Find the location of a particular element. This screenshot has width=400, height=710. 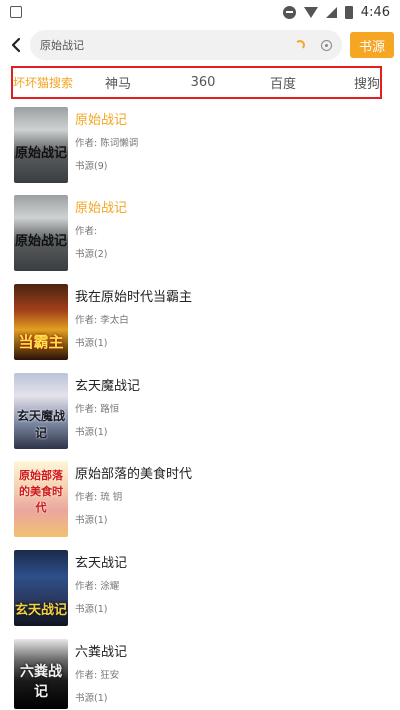

search-bar: 原始战记 书源 is located at coordinates (200, 45).